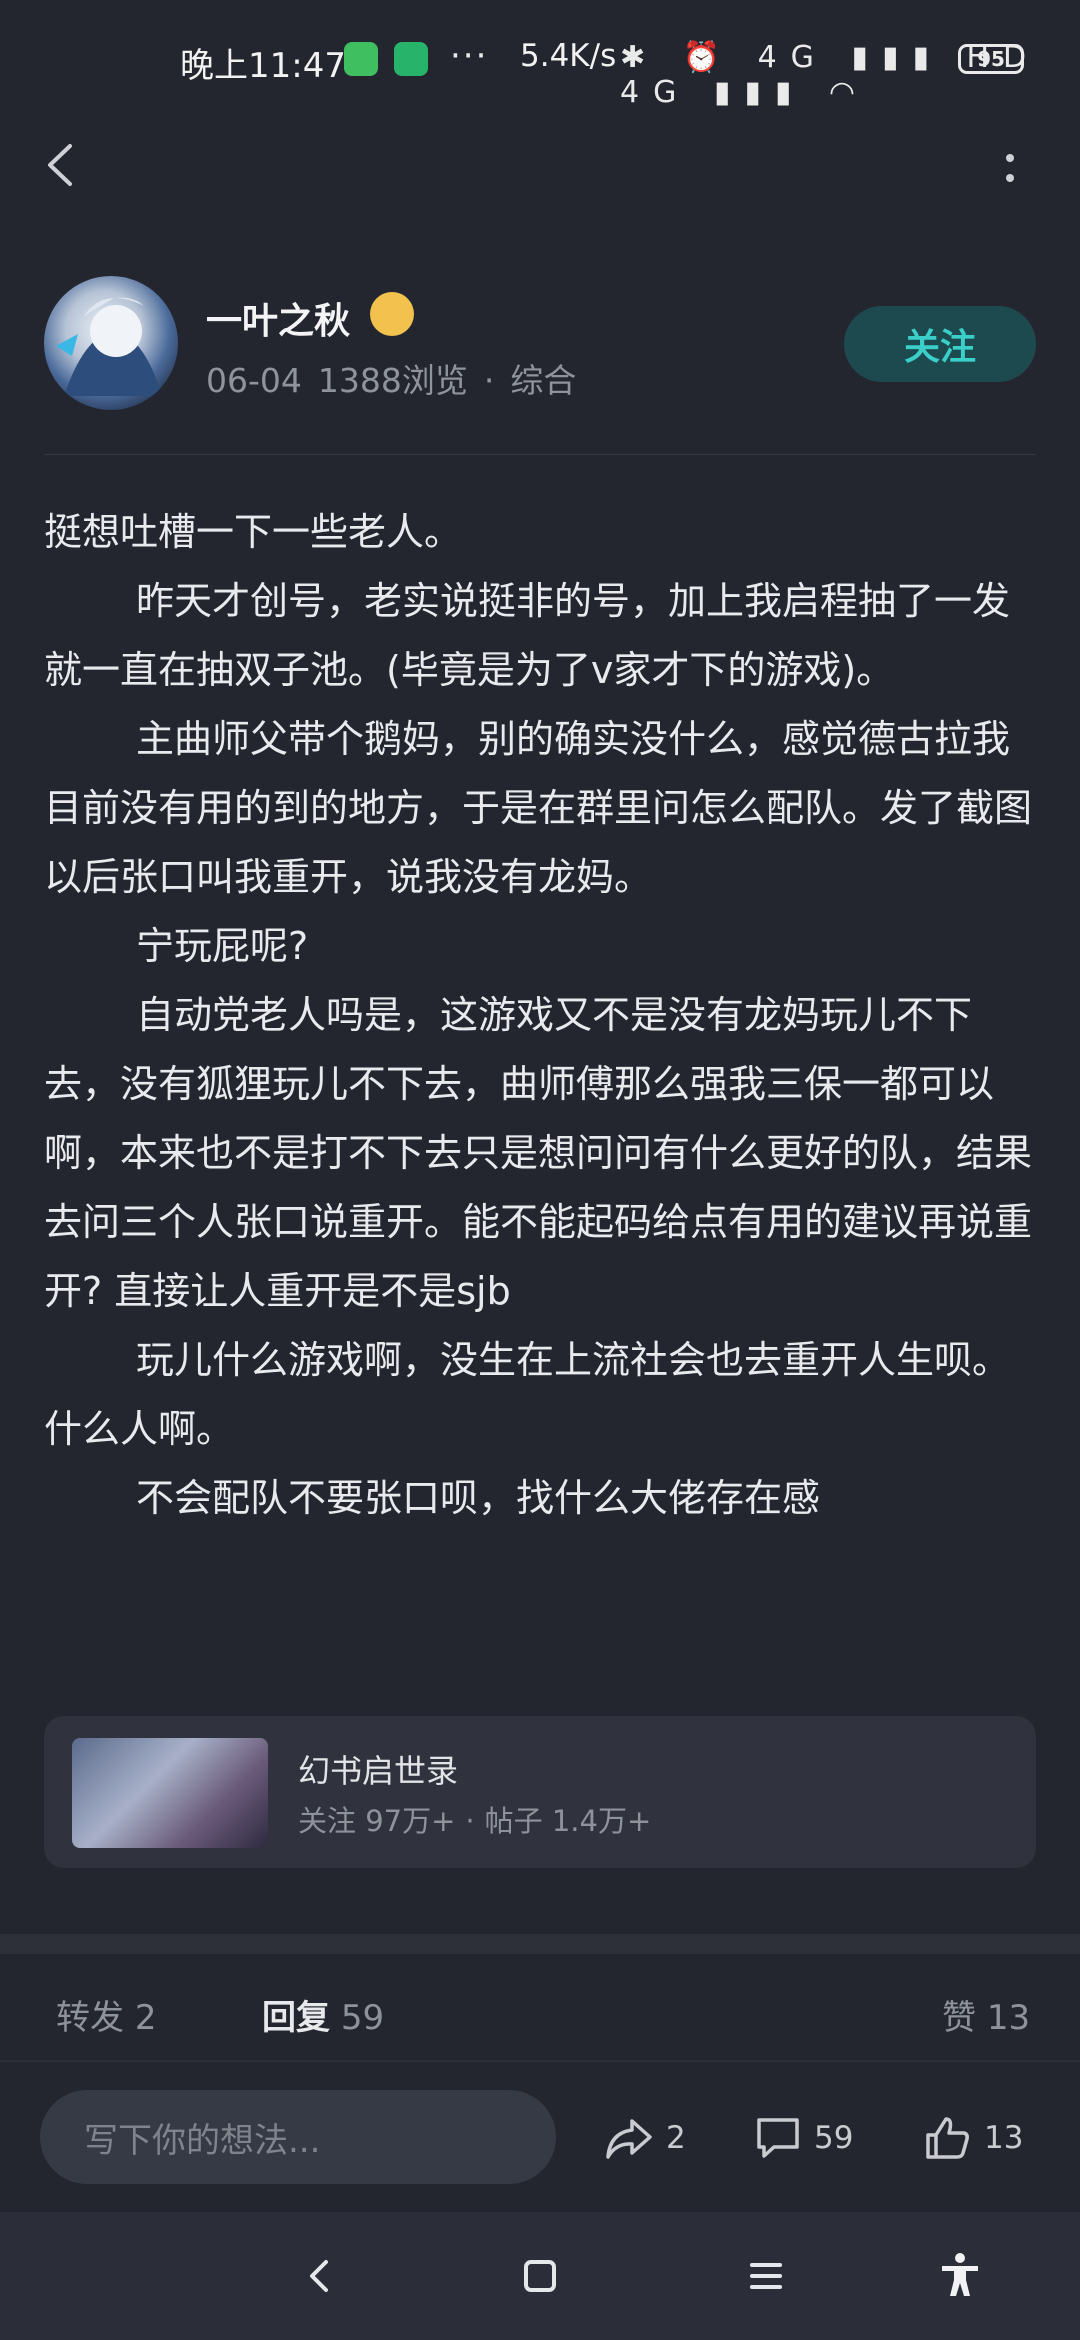  What do you see at coordinates (478, 1498) in the screenshot?
I see `post-paragraph: 不会配队不要张口呗，找什么大佬存在感` at bounding box center [478, 1498].